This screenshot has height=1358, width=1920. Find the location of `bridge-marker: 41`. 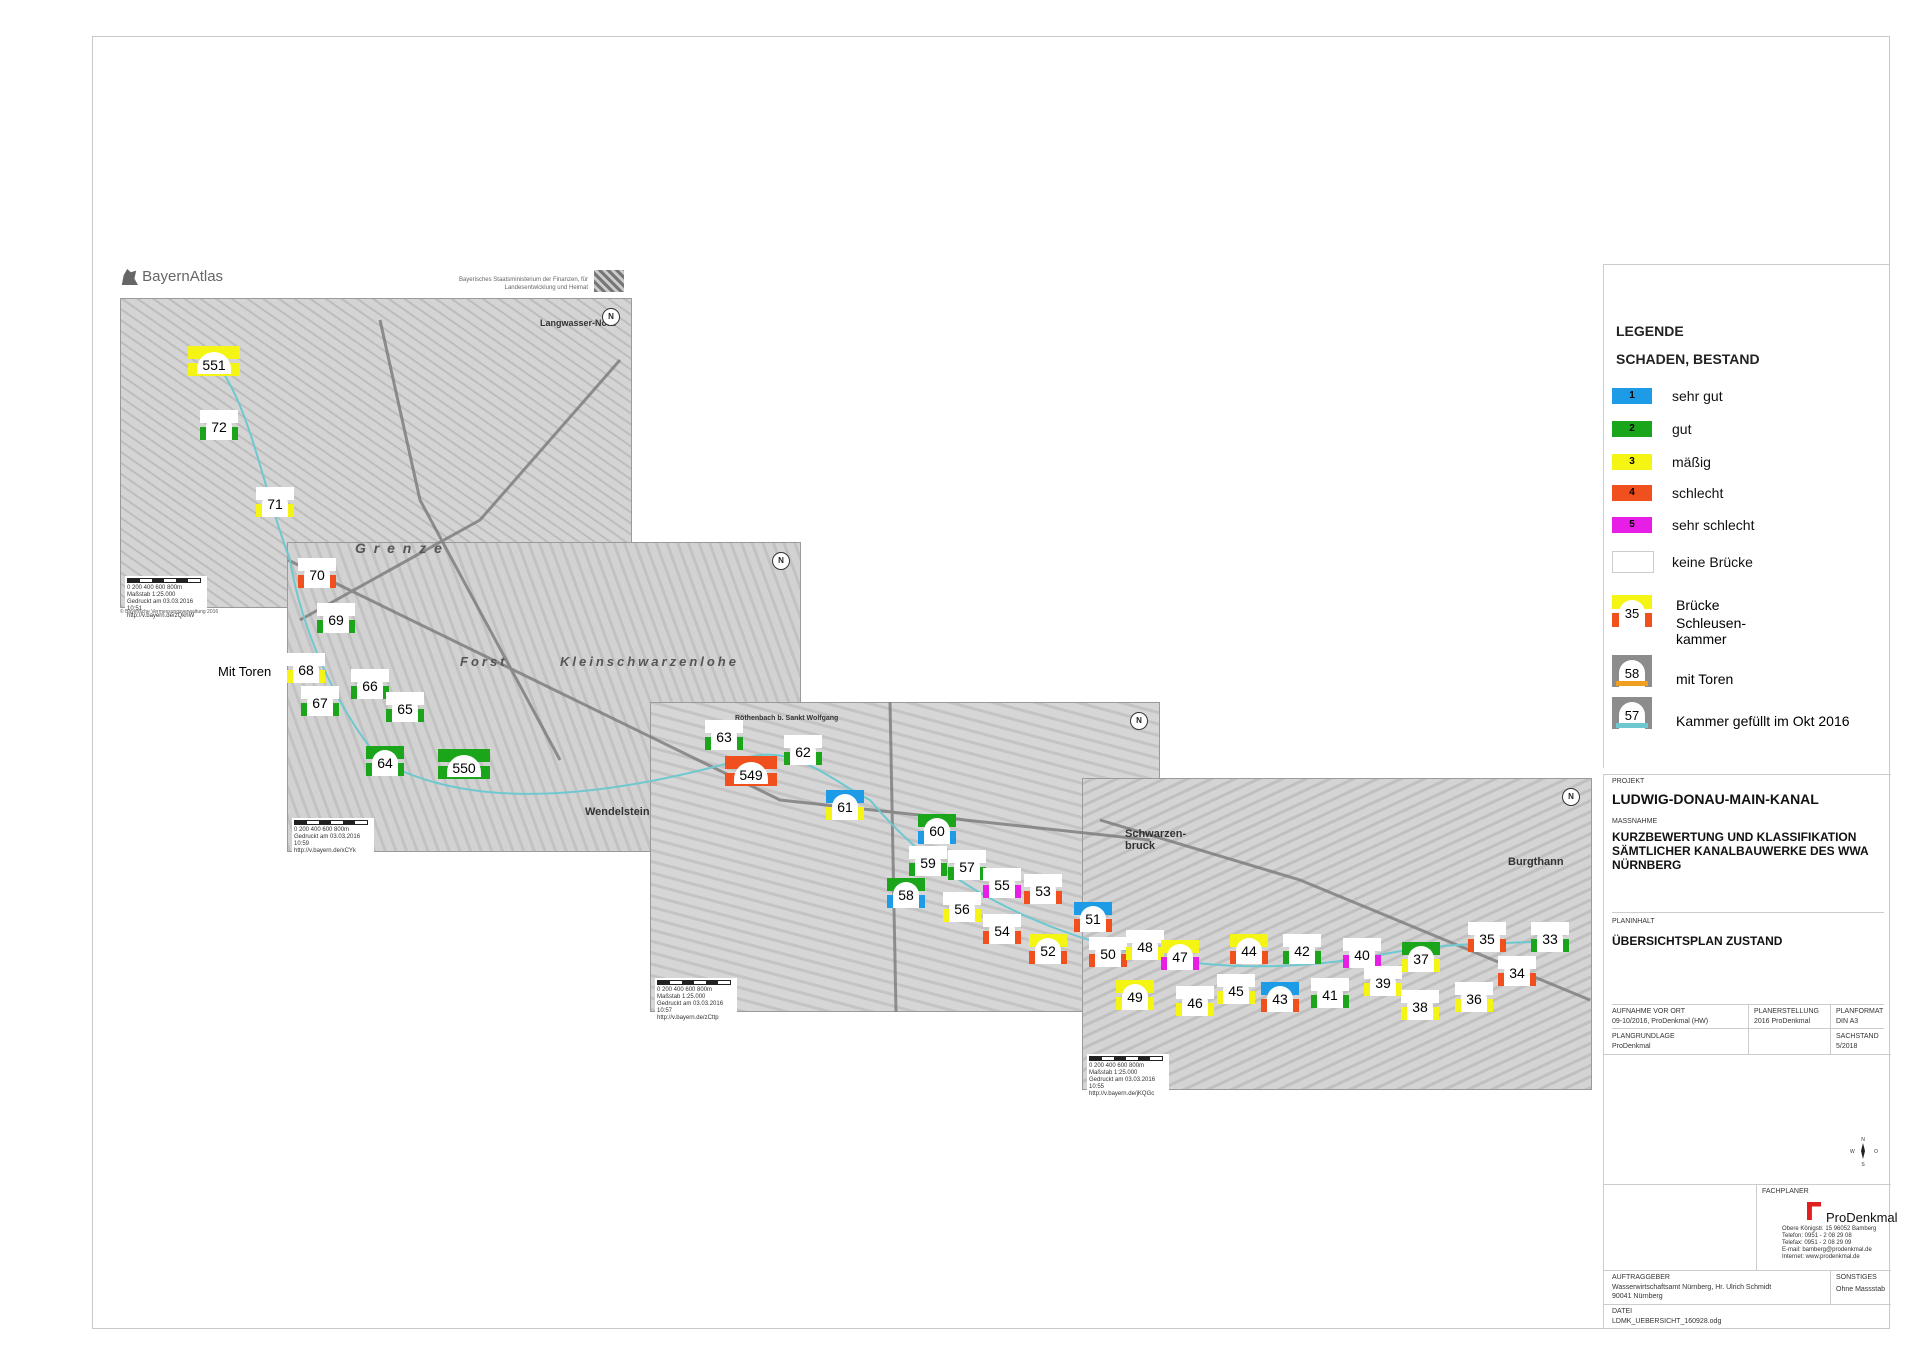

bridge-marker: 41 is located at coordinates (1330, 993).